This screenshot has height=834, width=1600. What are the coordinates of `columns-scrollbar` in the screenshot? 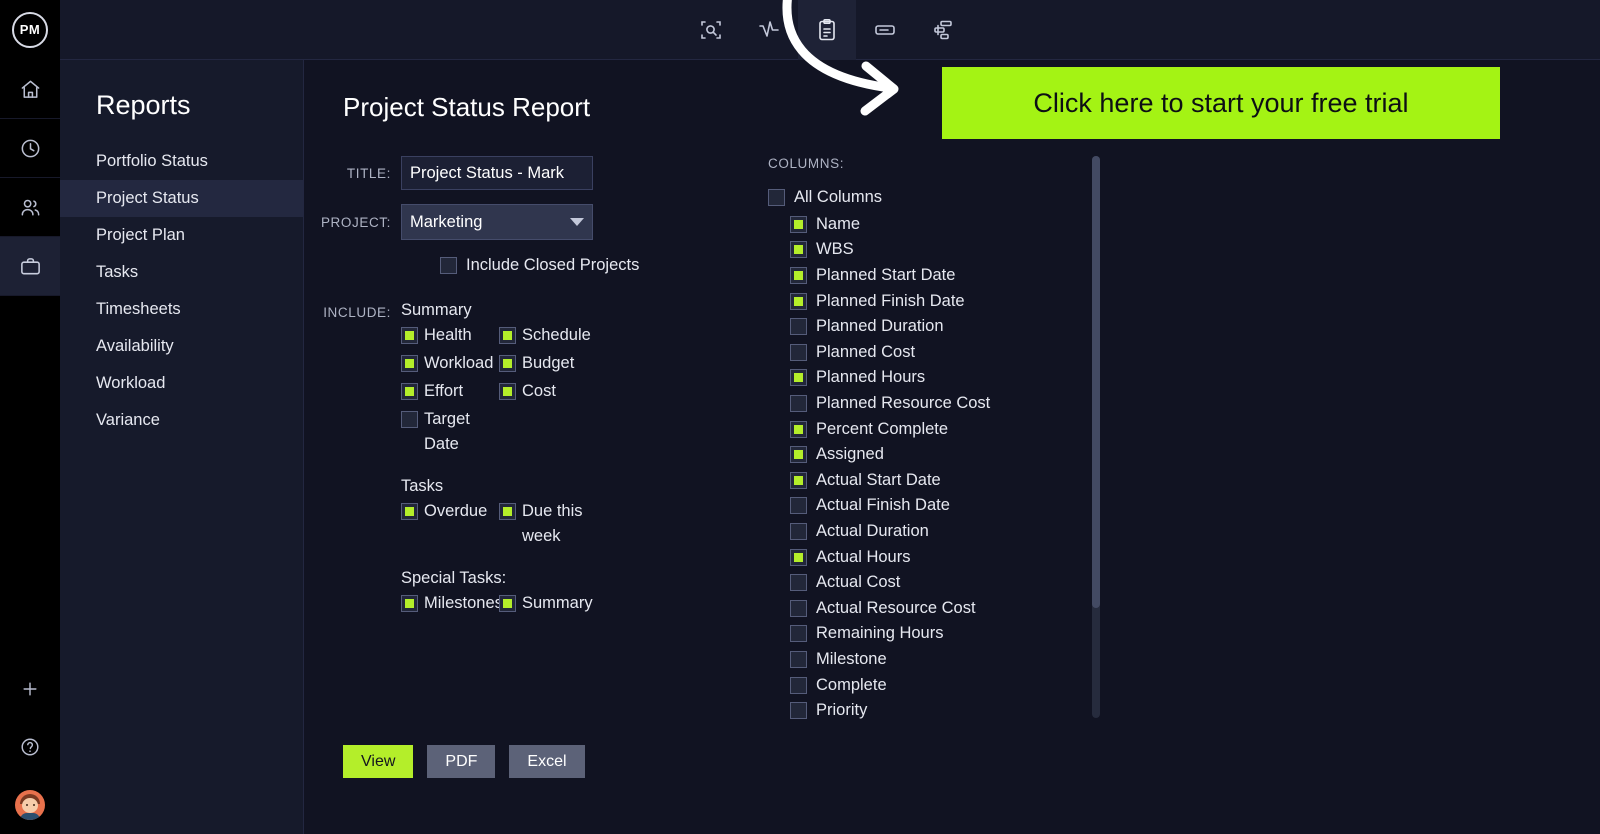 It's located at (1096, 437).